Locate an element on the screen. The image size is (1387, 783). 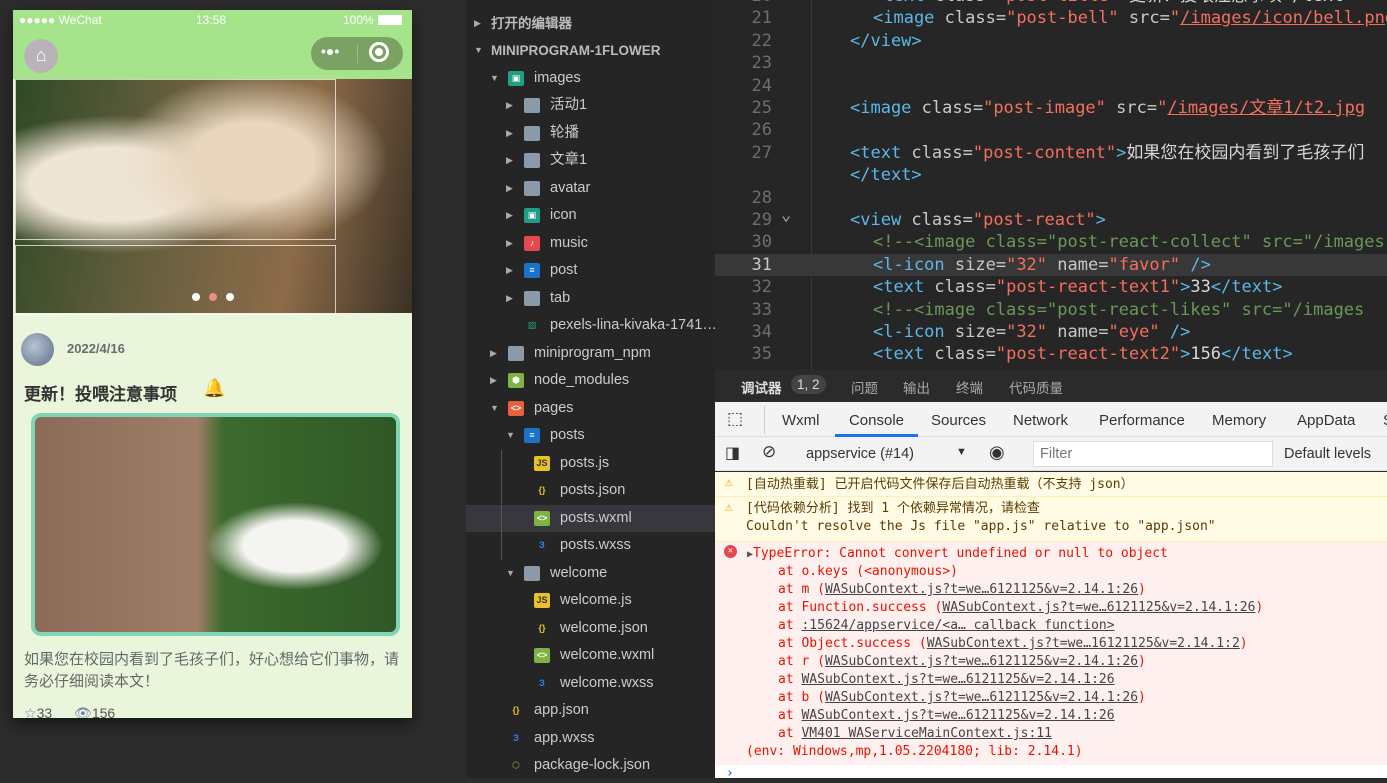
sidebar-toggle-icon: ◨ is located at coordinates (732, 453).